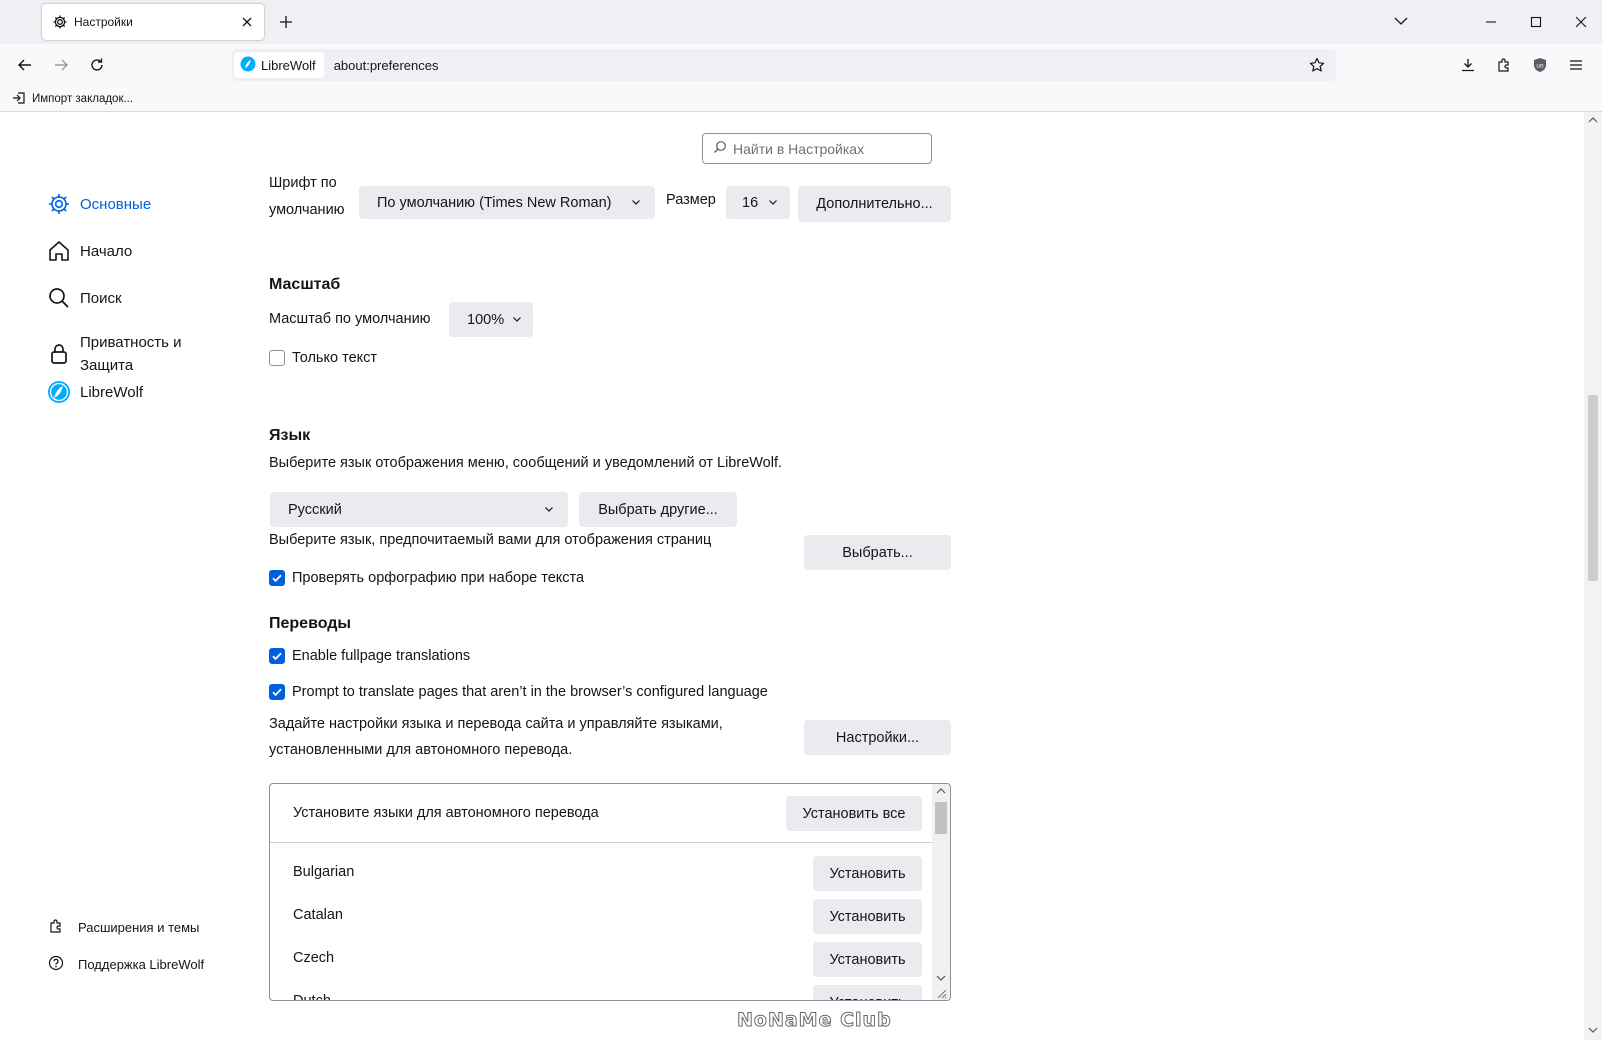 The image size is (1602, 1040). What do you see at coordinates (315, 509) in the screenshot?
I see `ui-language-value: Русский` at bounding box center [315, 509].